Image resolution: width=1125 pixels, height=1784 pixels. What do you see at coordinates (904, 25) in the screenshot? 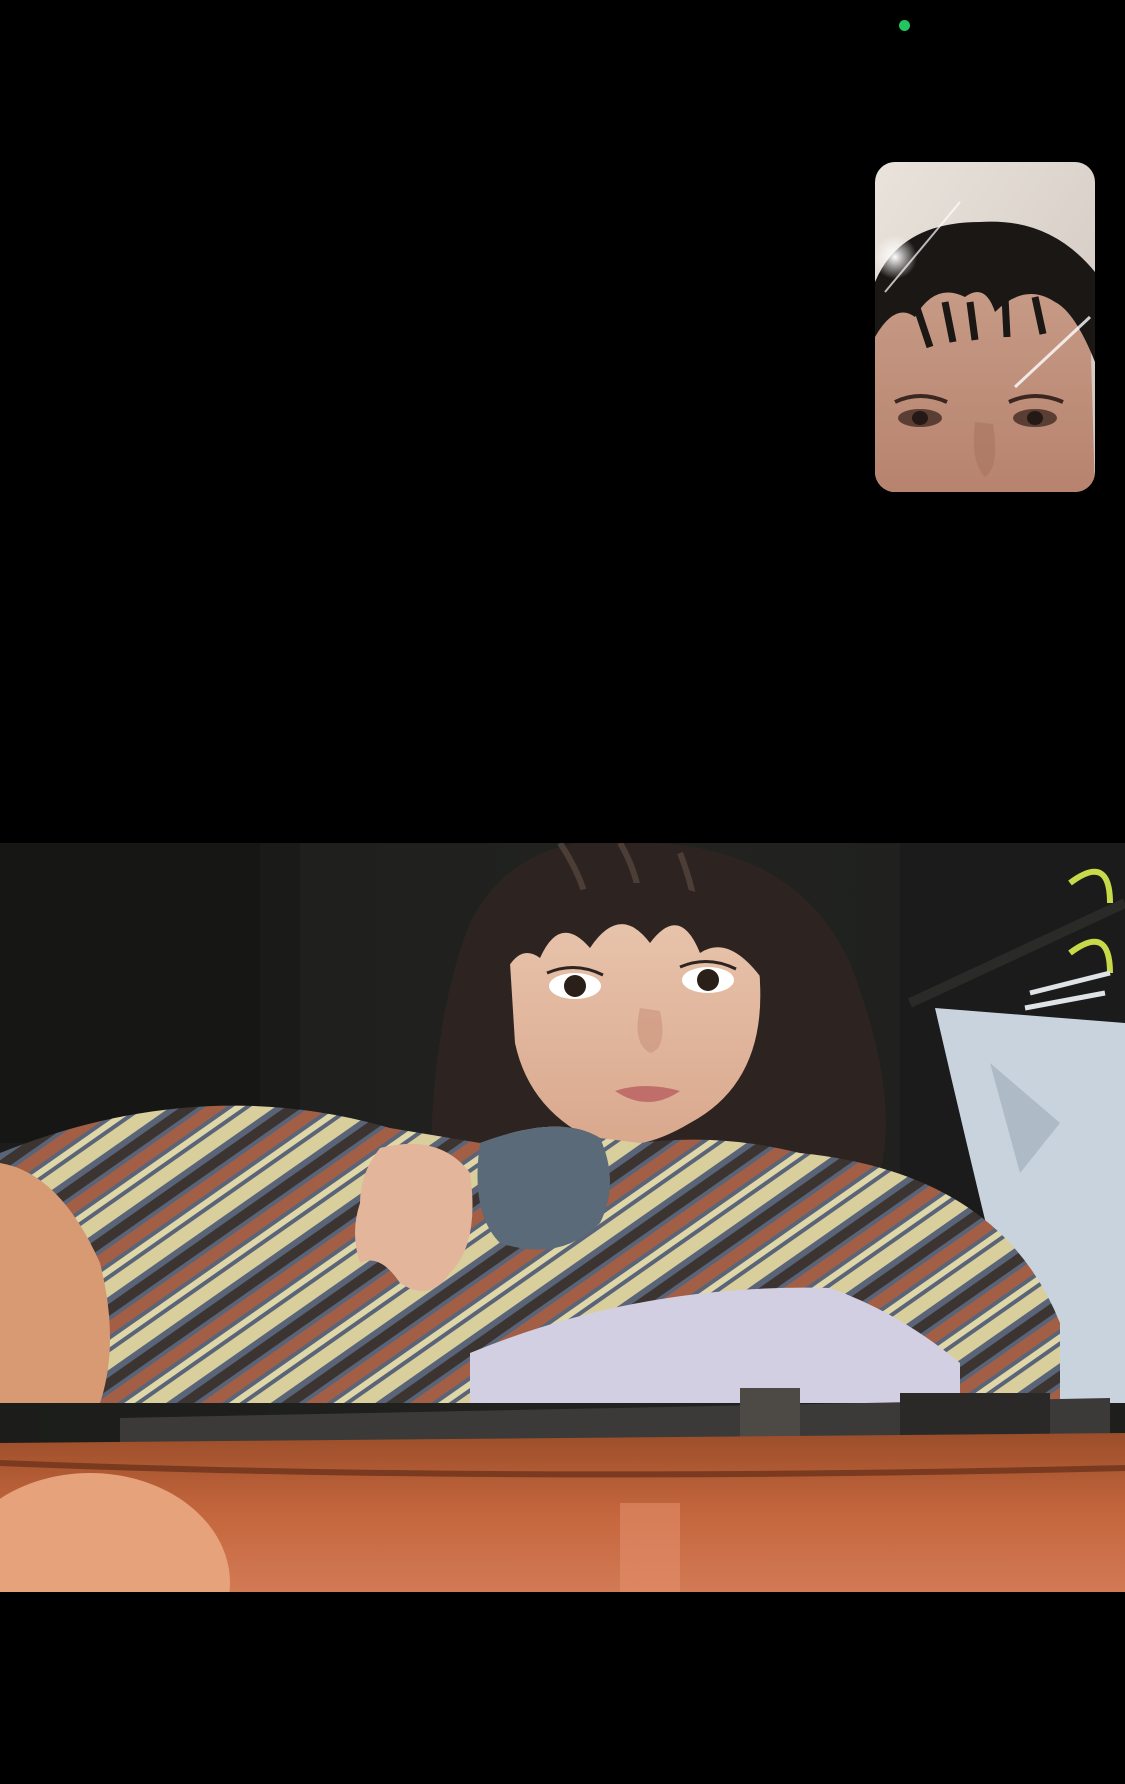
I see `camera-in-use-indicator-icon` at bounding box center [904, 25].